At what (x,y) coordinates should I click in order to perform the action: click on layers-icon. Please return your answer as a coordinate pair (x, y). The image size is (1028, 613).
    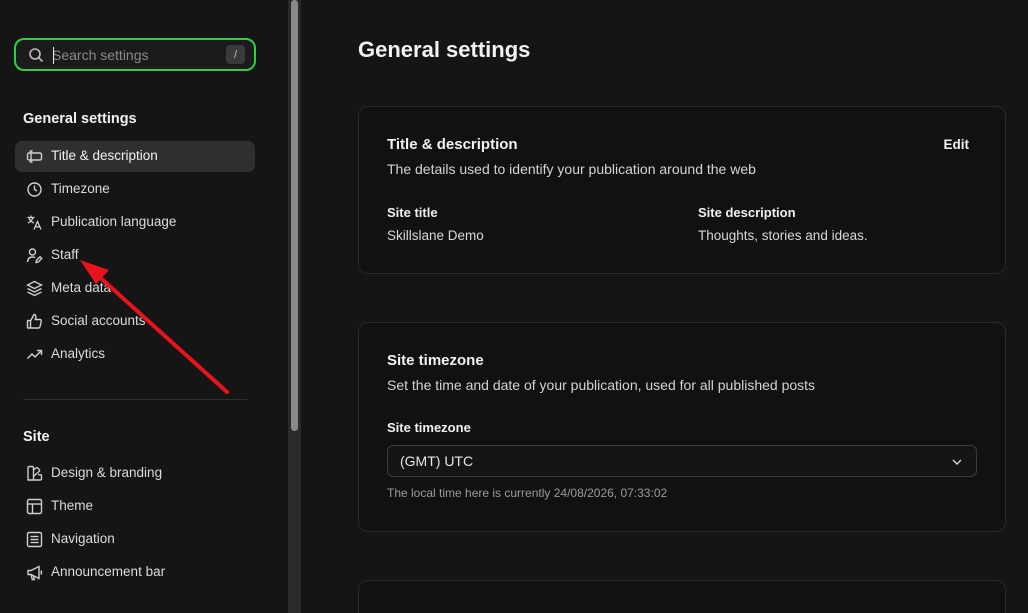
    Looking at the image, I should click on (34, 288).